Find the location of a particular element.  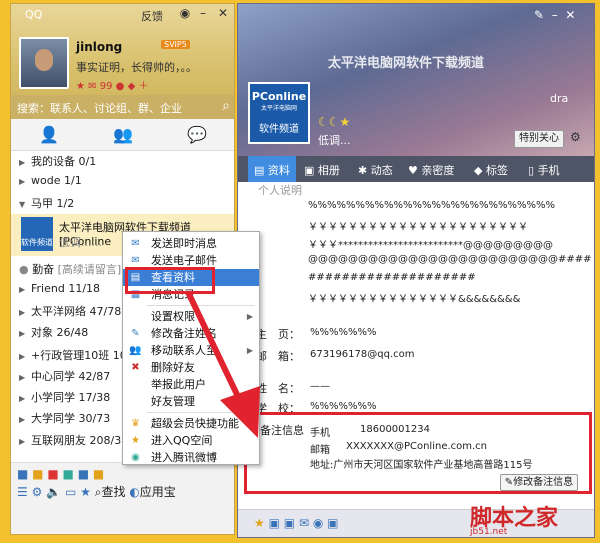

wallet-icon: ◆ is located at coordinates (132, 86).